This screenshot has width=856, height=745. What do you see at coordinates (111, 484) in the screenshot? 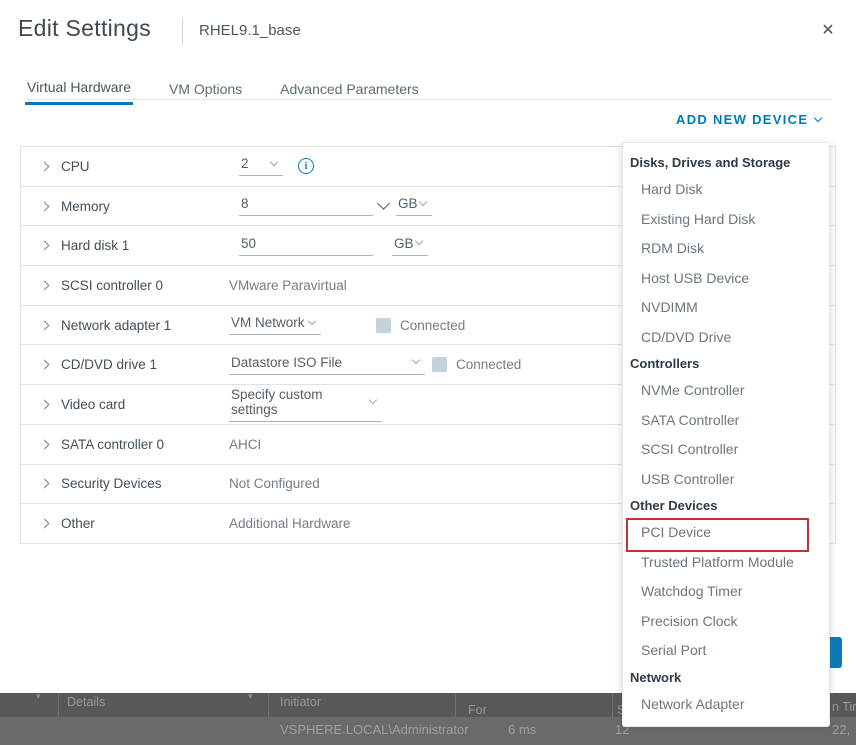
I see `row-label: Security Devices` at bounding box center [111, 484].